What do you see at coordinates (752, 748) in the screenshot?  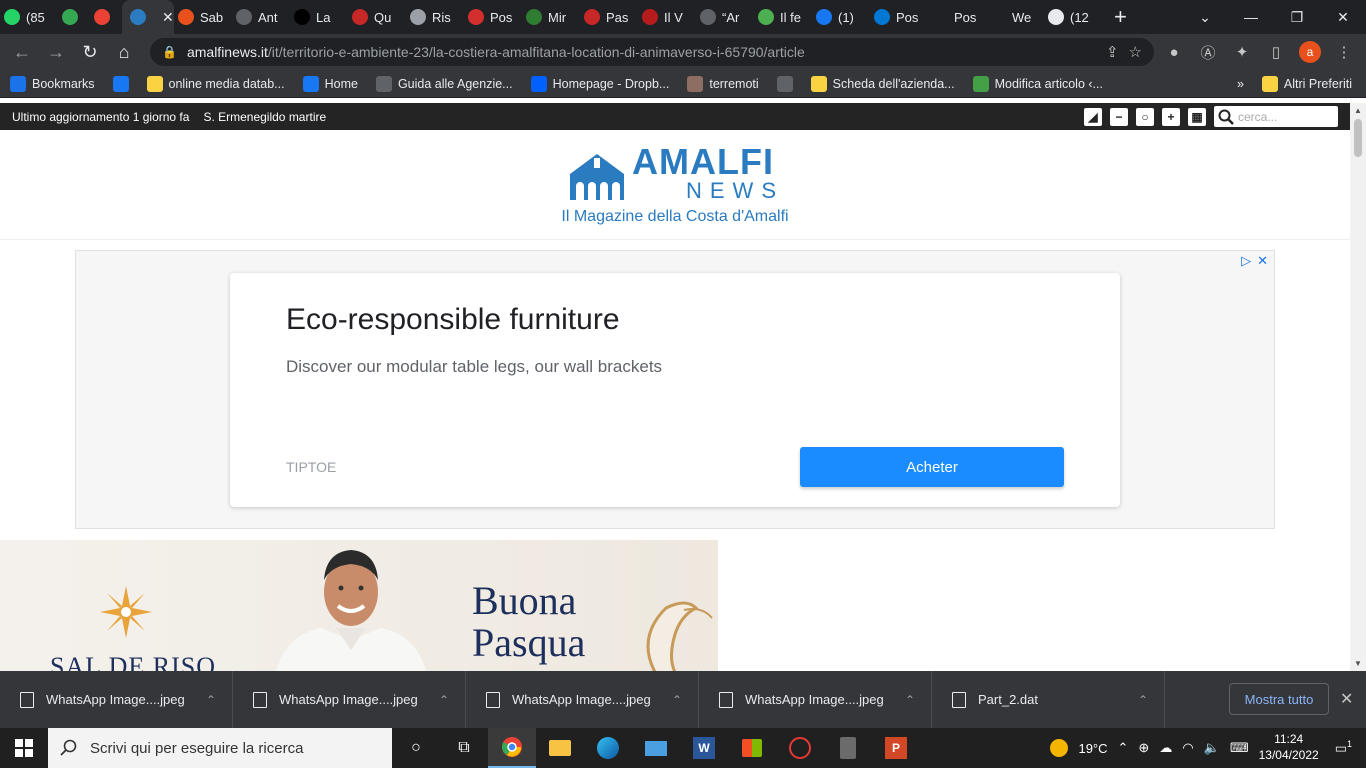 I see `store-icon` at bounding box center [752, 748].